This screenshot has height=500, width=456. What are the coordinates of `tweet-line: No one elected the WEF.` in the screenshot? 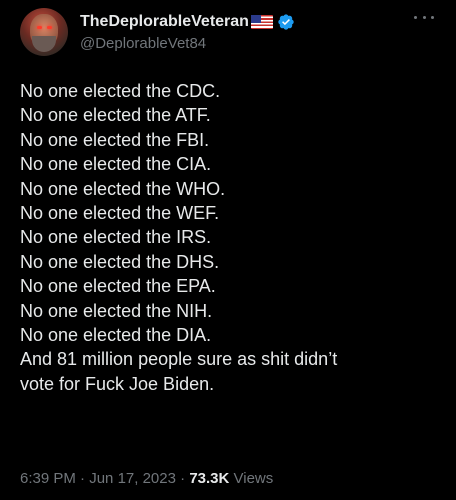 It's located at (120, 213).